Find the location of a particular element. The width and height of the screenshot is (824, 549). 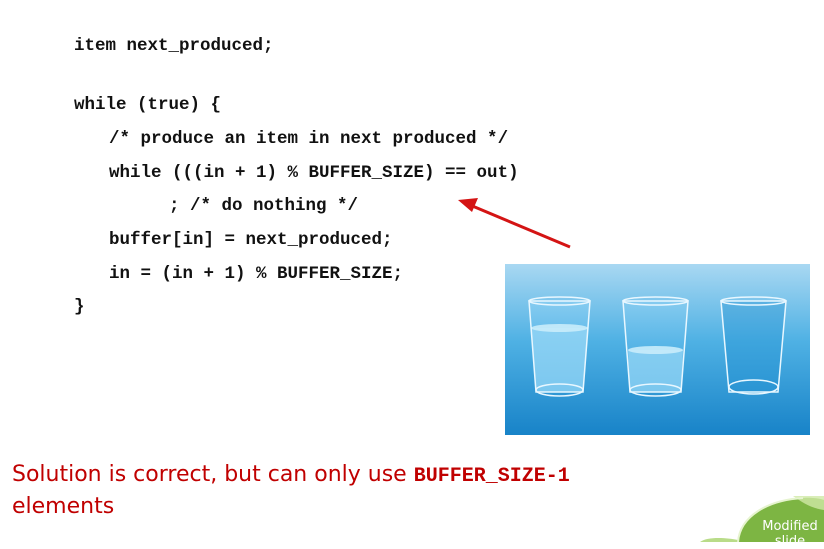

solution-text-before: Solution is correct, but can only use is located at coordinates (213, 474).